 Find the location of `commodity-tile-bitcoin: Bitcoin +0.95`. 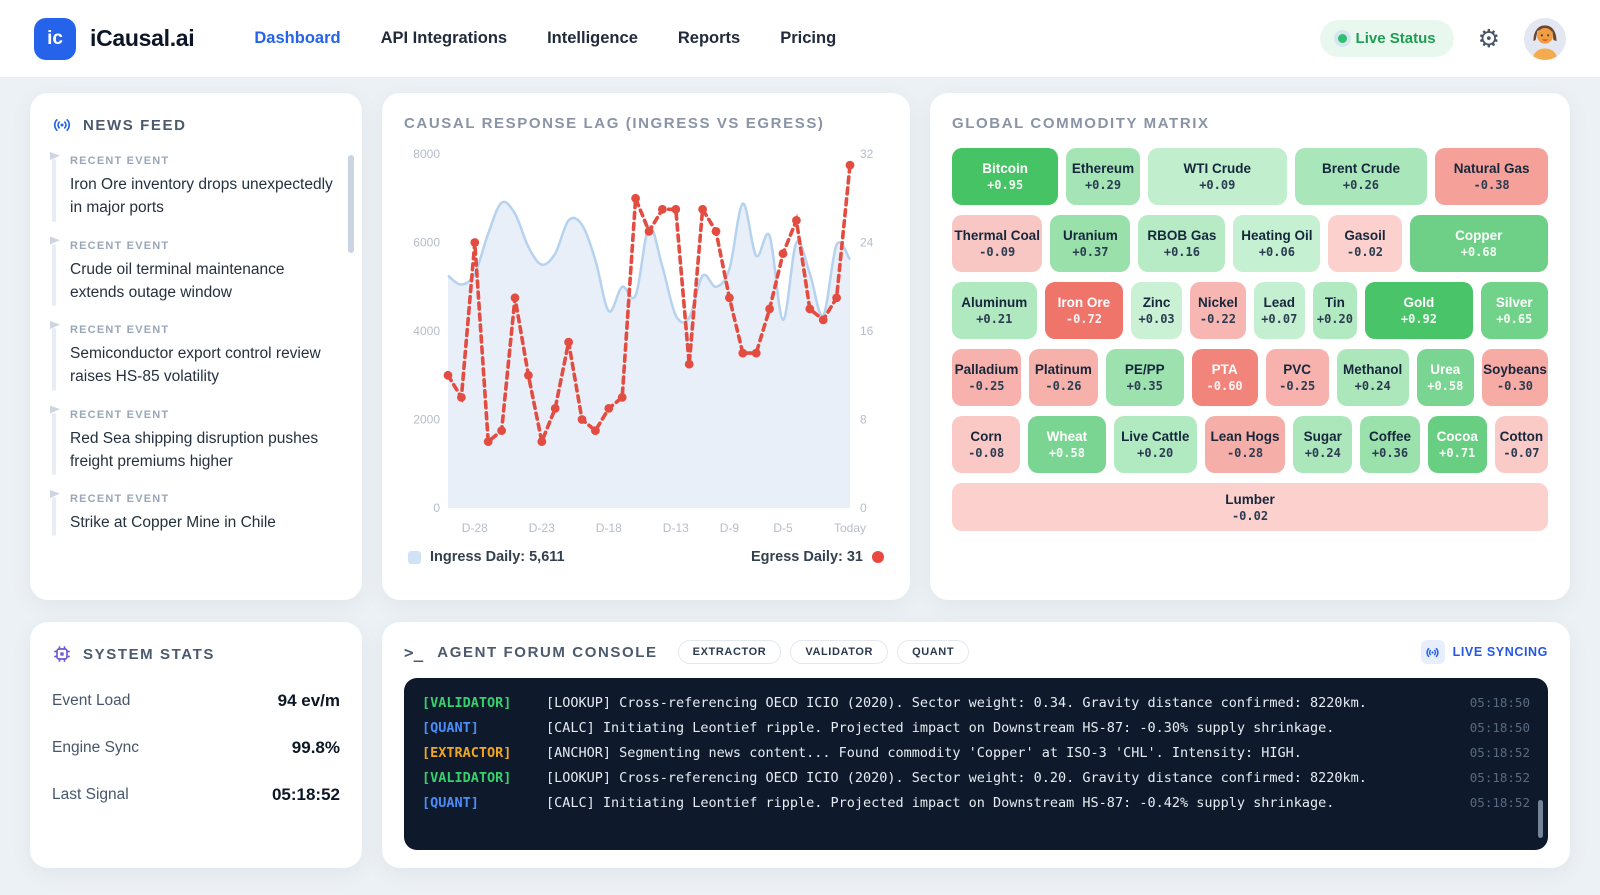

commodity-tile-bitcoin: Bitcoin +0.95 is located at coordinates (1005, 176).